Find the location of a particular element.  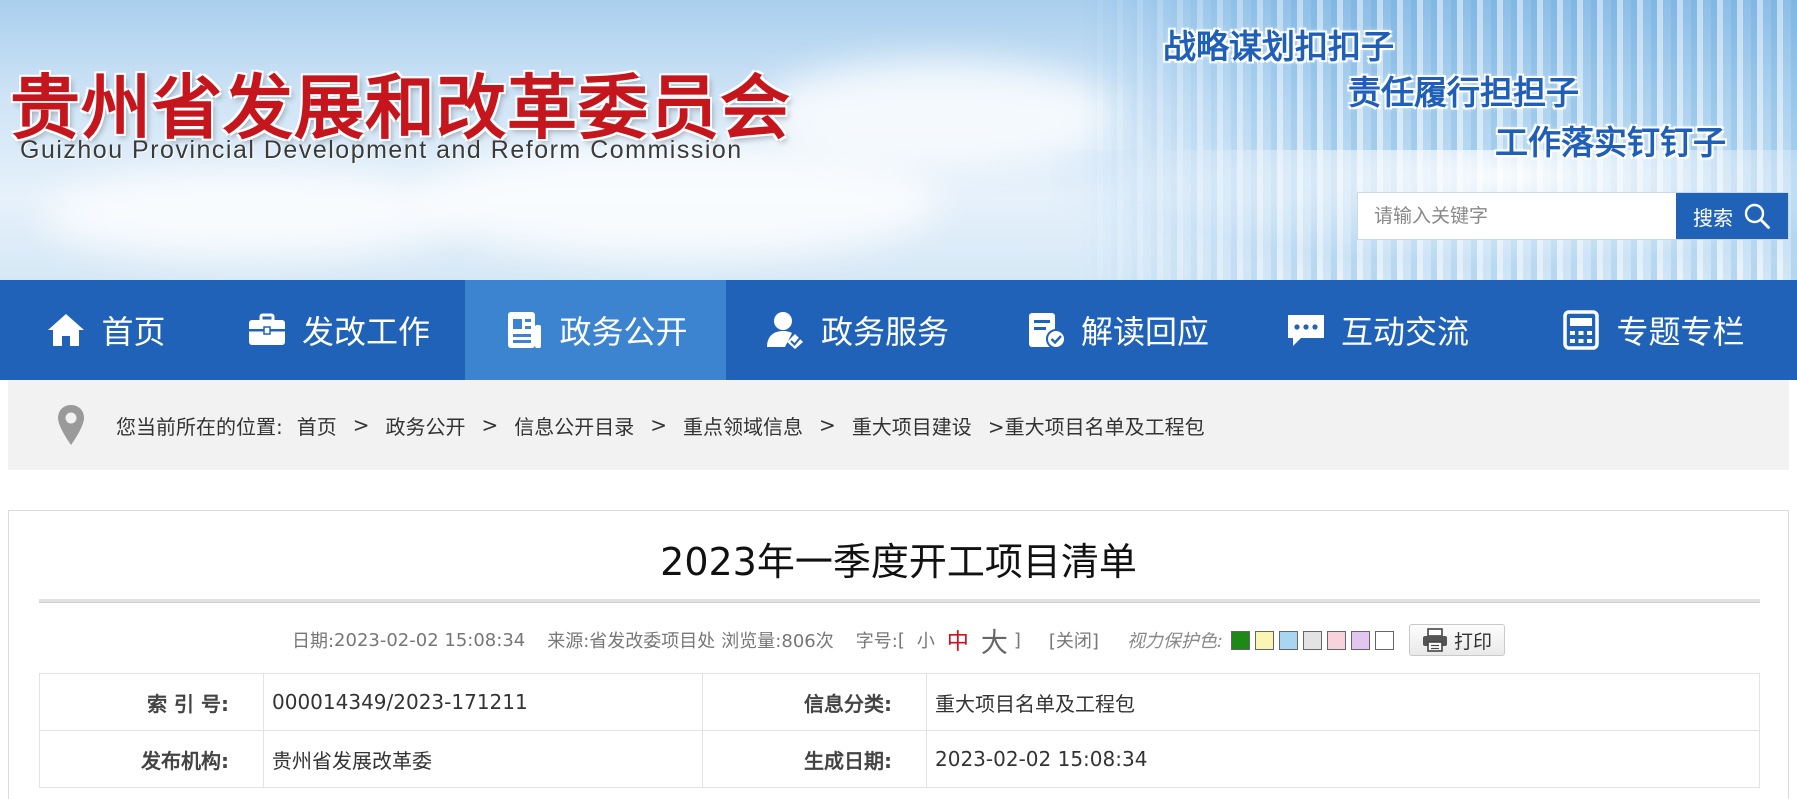

main-nav: 首页 发改工作 政务公开 政务服务 解读回应 互动交流 专题专栏 is located at coordinates (898, 330).